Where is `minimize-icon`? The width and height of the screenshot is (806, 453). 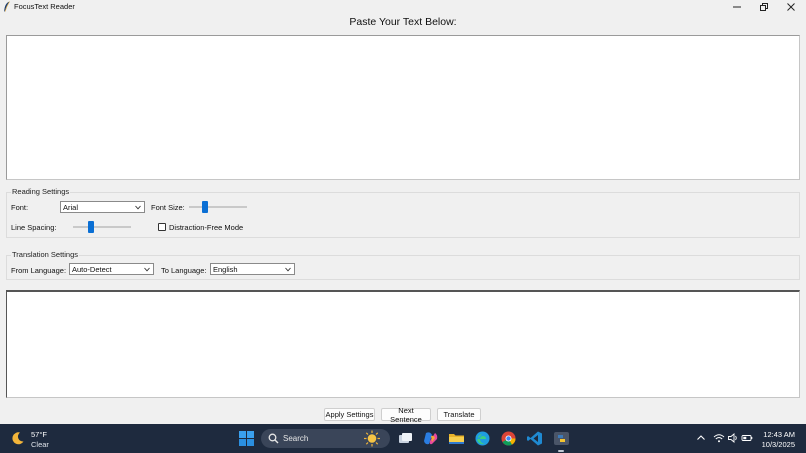
minimize-icon is located at coordinates (737, 6).